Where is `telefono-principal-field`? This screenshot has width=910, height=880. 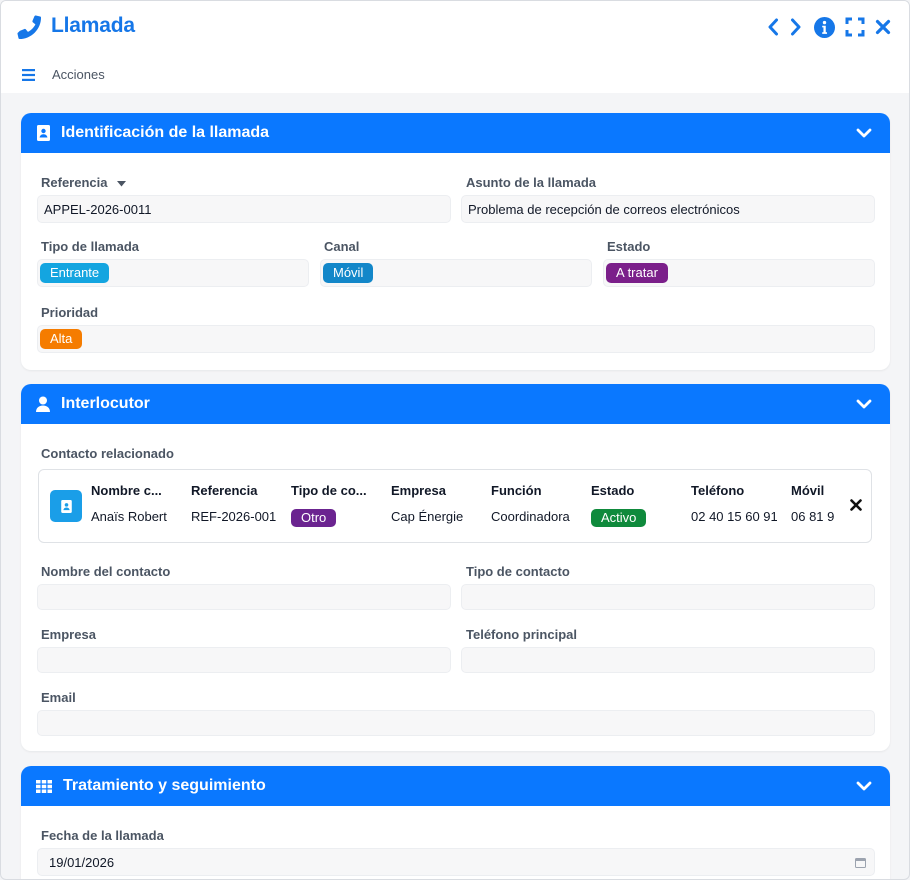
telefono-principal-field is located at coordinates (668, 660).